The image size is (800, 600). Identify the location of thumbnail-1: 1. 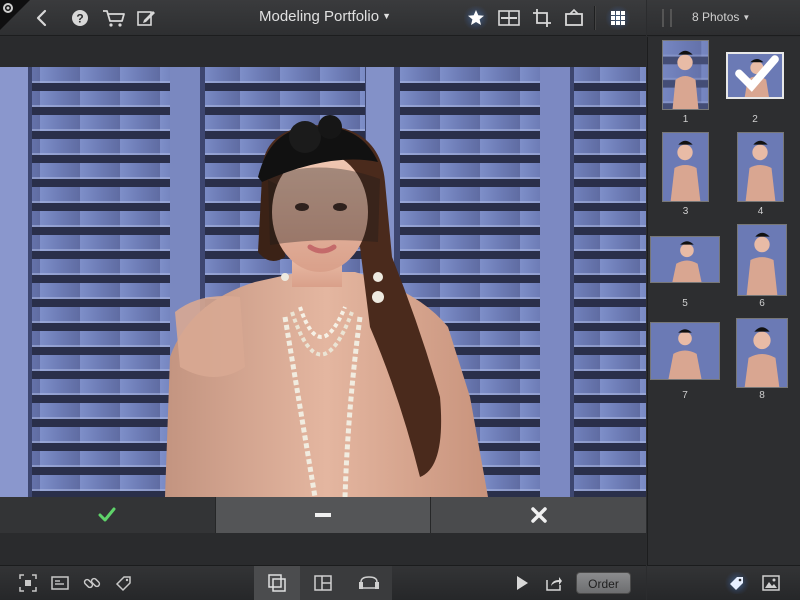
(685, 84).